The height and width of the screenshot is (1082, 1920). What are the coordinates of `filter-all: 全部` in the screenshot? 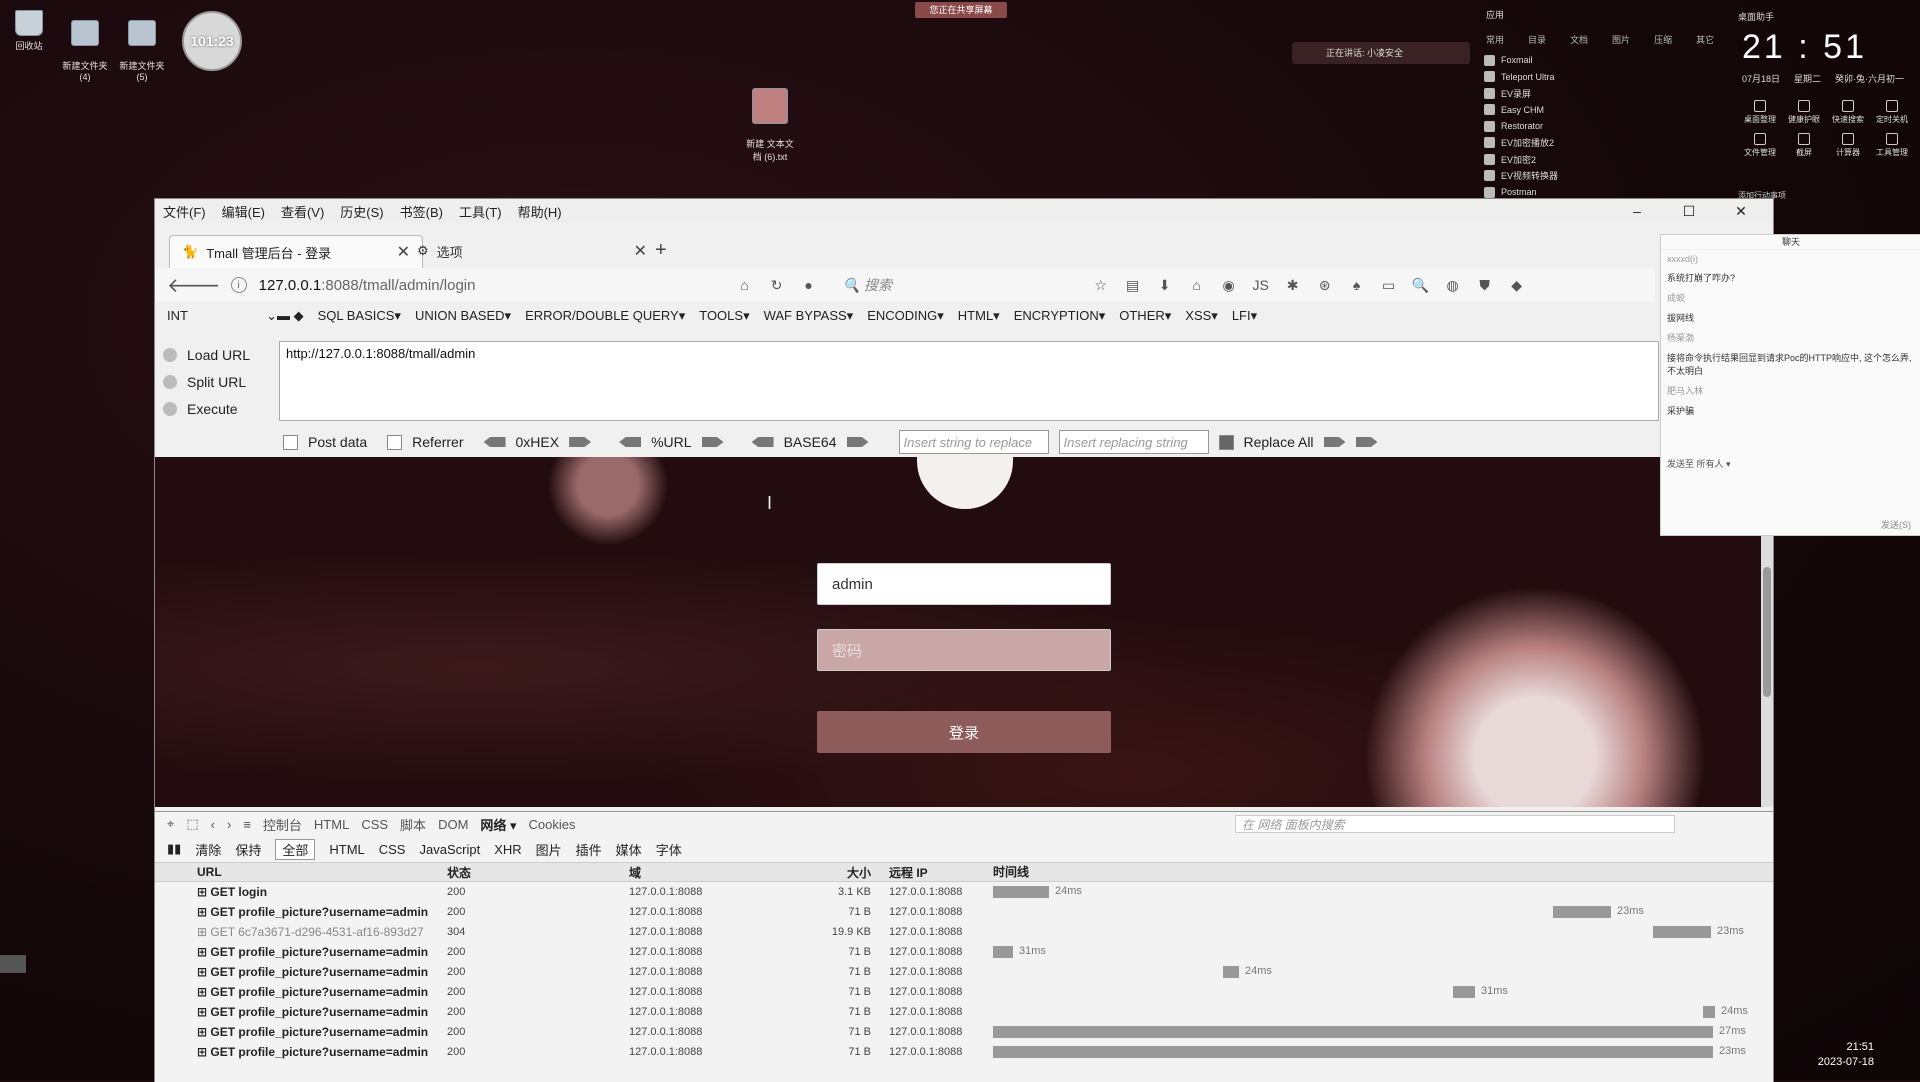 It's located at (295, 849).